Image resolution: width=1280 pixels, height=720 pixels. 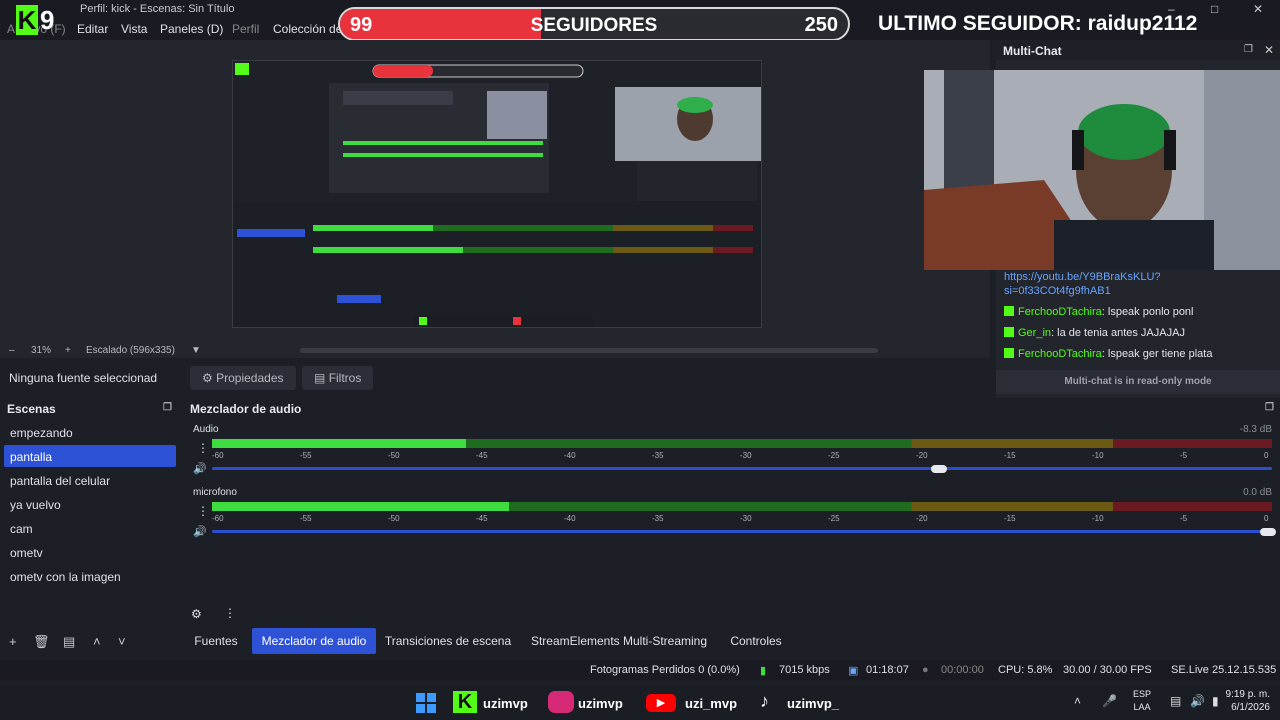 What do you see at coordinates (92, 29) in the screenshot?
I see `menu-edit: Editar` at bounding box center [92, 29].